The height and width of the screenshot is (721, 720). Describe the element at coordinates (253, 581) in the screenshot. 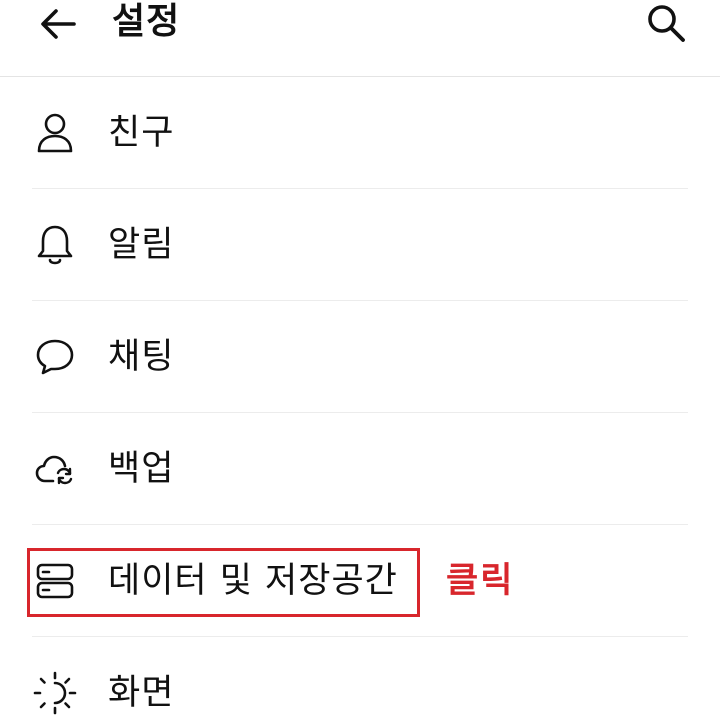

I see `menu-item-label: 데이터 및 저장공간` at that location.